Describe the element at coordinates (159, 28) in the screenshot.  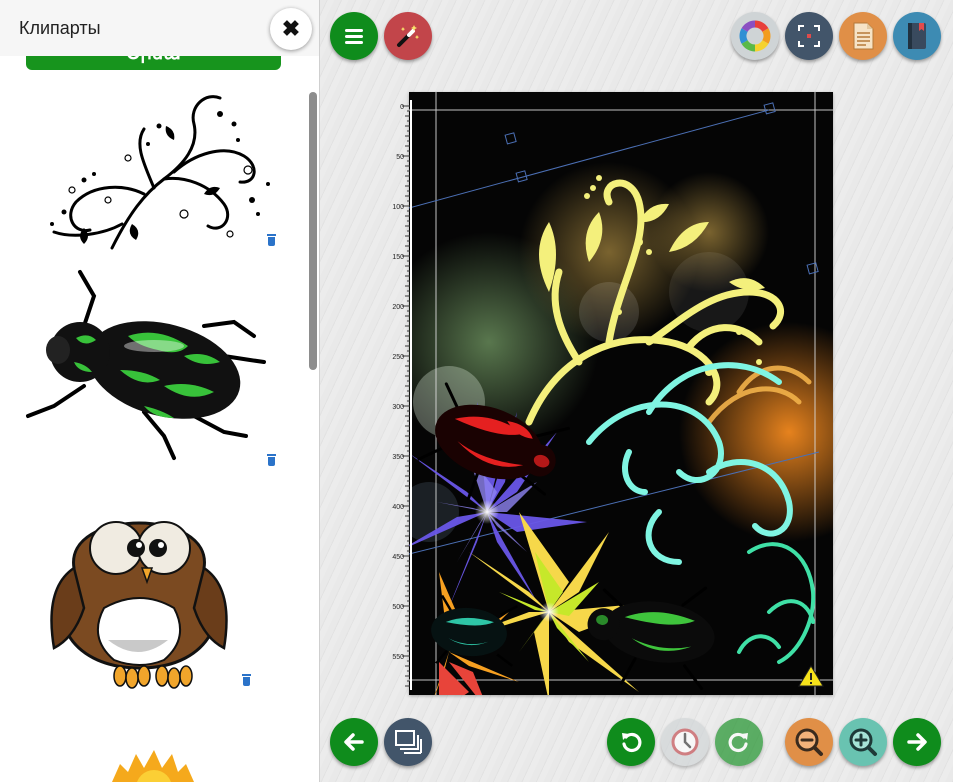
I see `clipart-panel-header: Клипарты ✖` at that location.